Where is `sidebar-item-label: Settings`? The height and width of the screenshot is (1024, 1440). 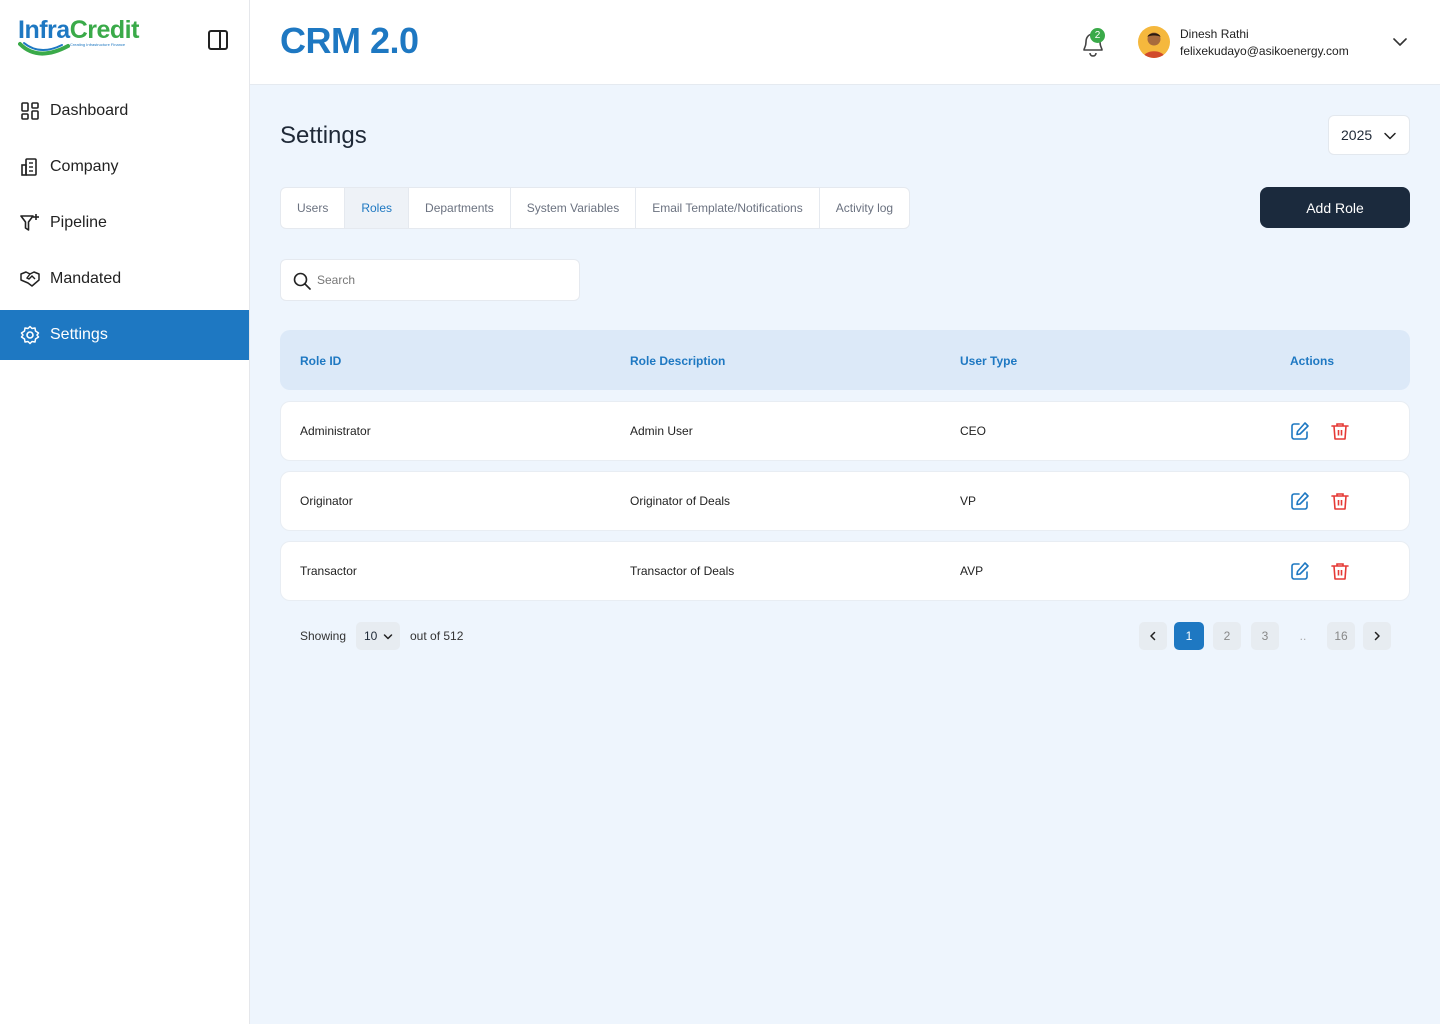 sidebar-item-label: Settings is located at coordinates (79, 334).